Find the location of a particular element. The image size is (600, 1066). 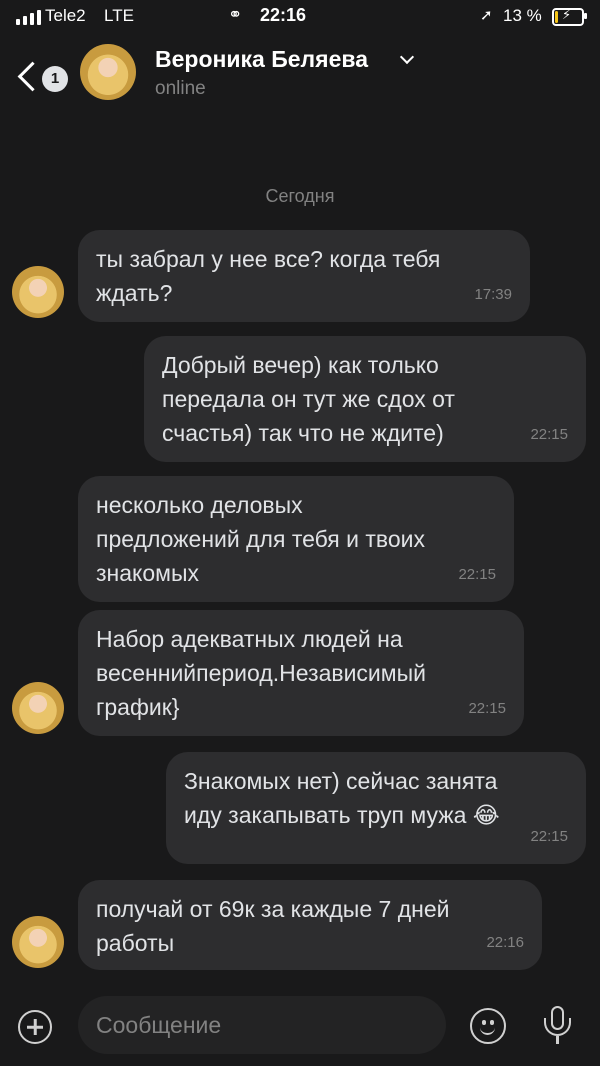

battery-icon: ⚡ is located at coordinates (568, 16).